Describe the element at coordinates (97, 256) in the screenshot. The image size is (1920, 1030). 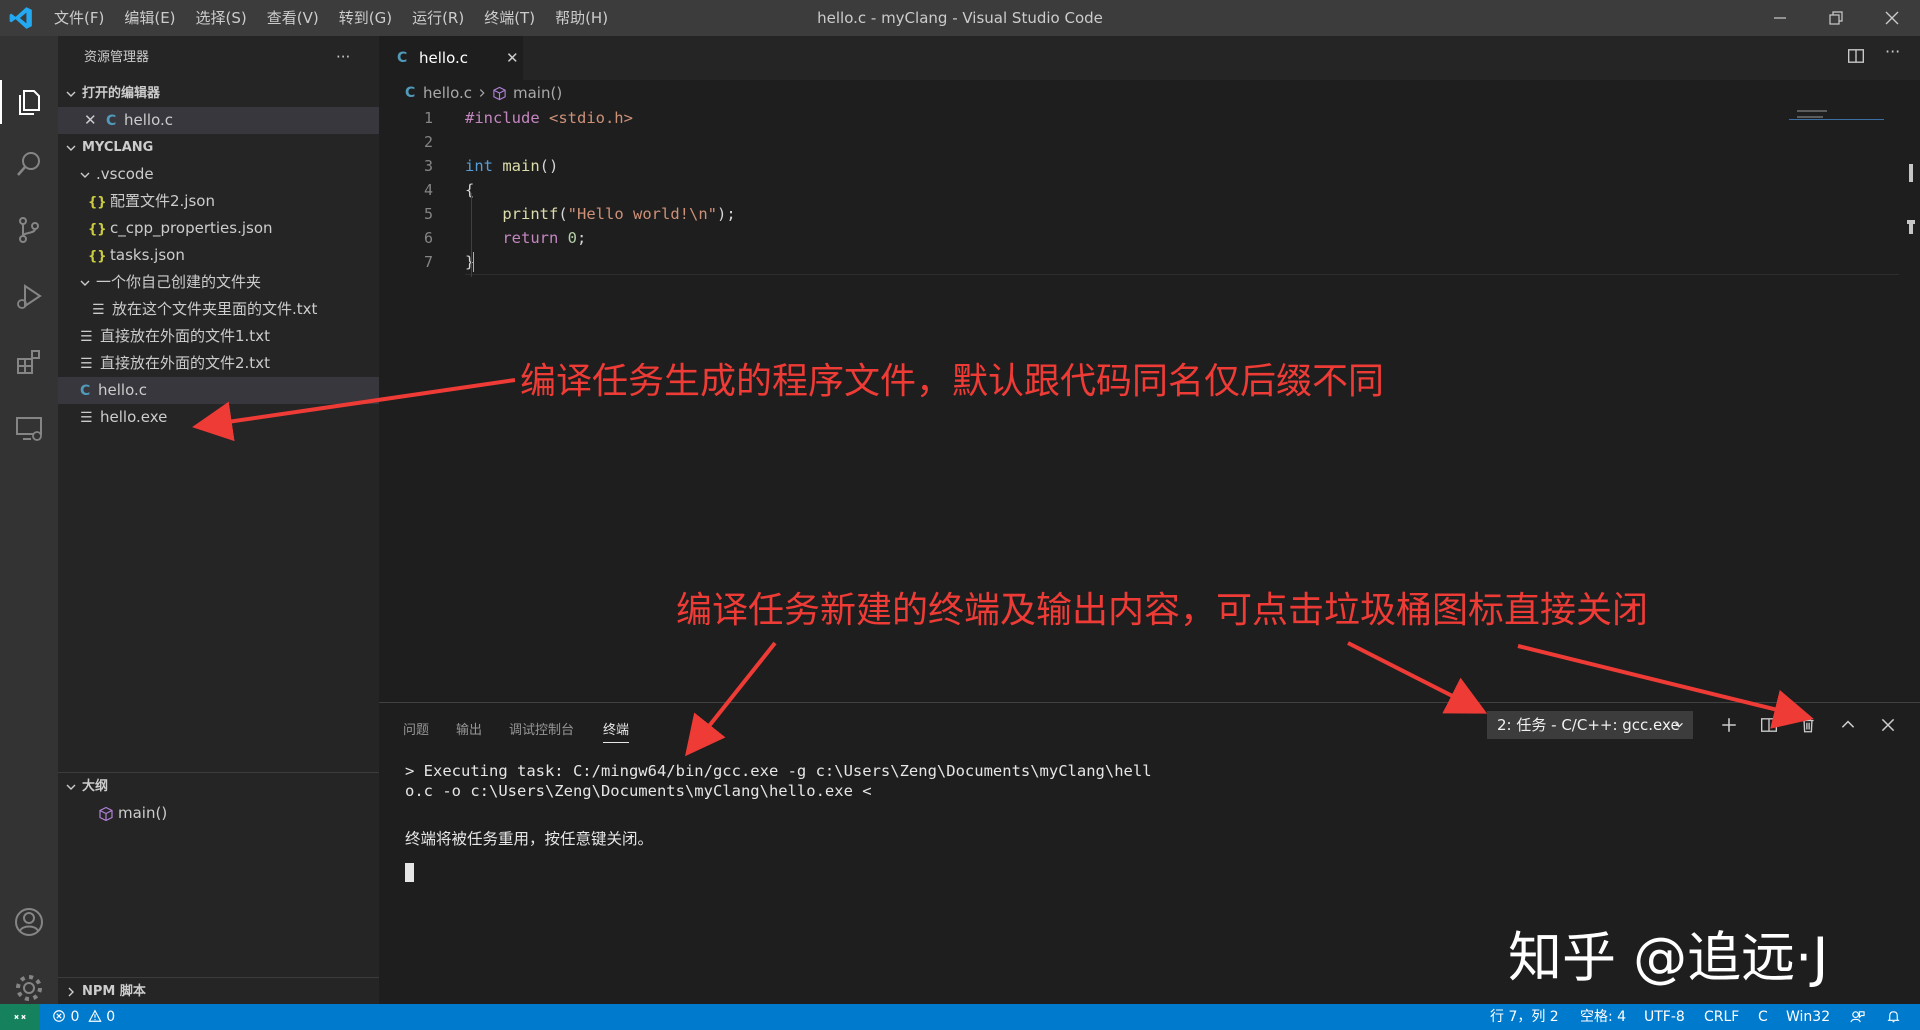
I see `json-file-icon: {}` at that location.